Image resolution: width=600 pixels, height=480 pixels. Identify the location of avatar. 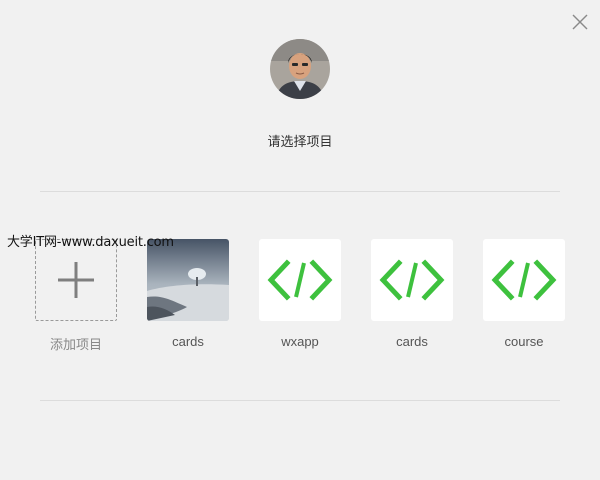
(300, 69).